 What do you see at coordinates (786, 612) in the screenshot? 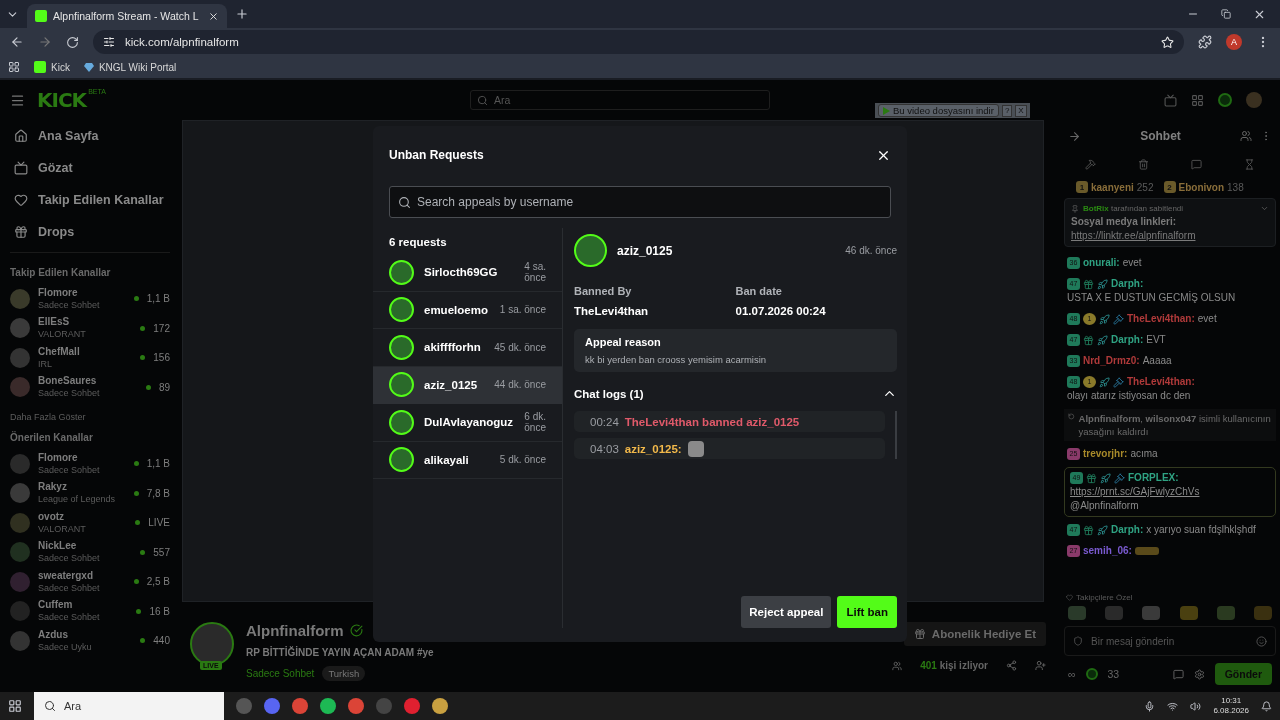
I see `reject-appeal-button: Reject appeal` at bounding box center [786, 612].